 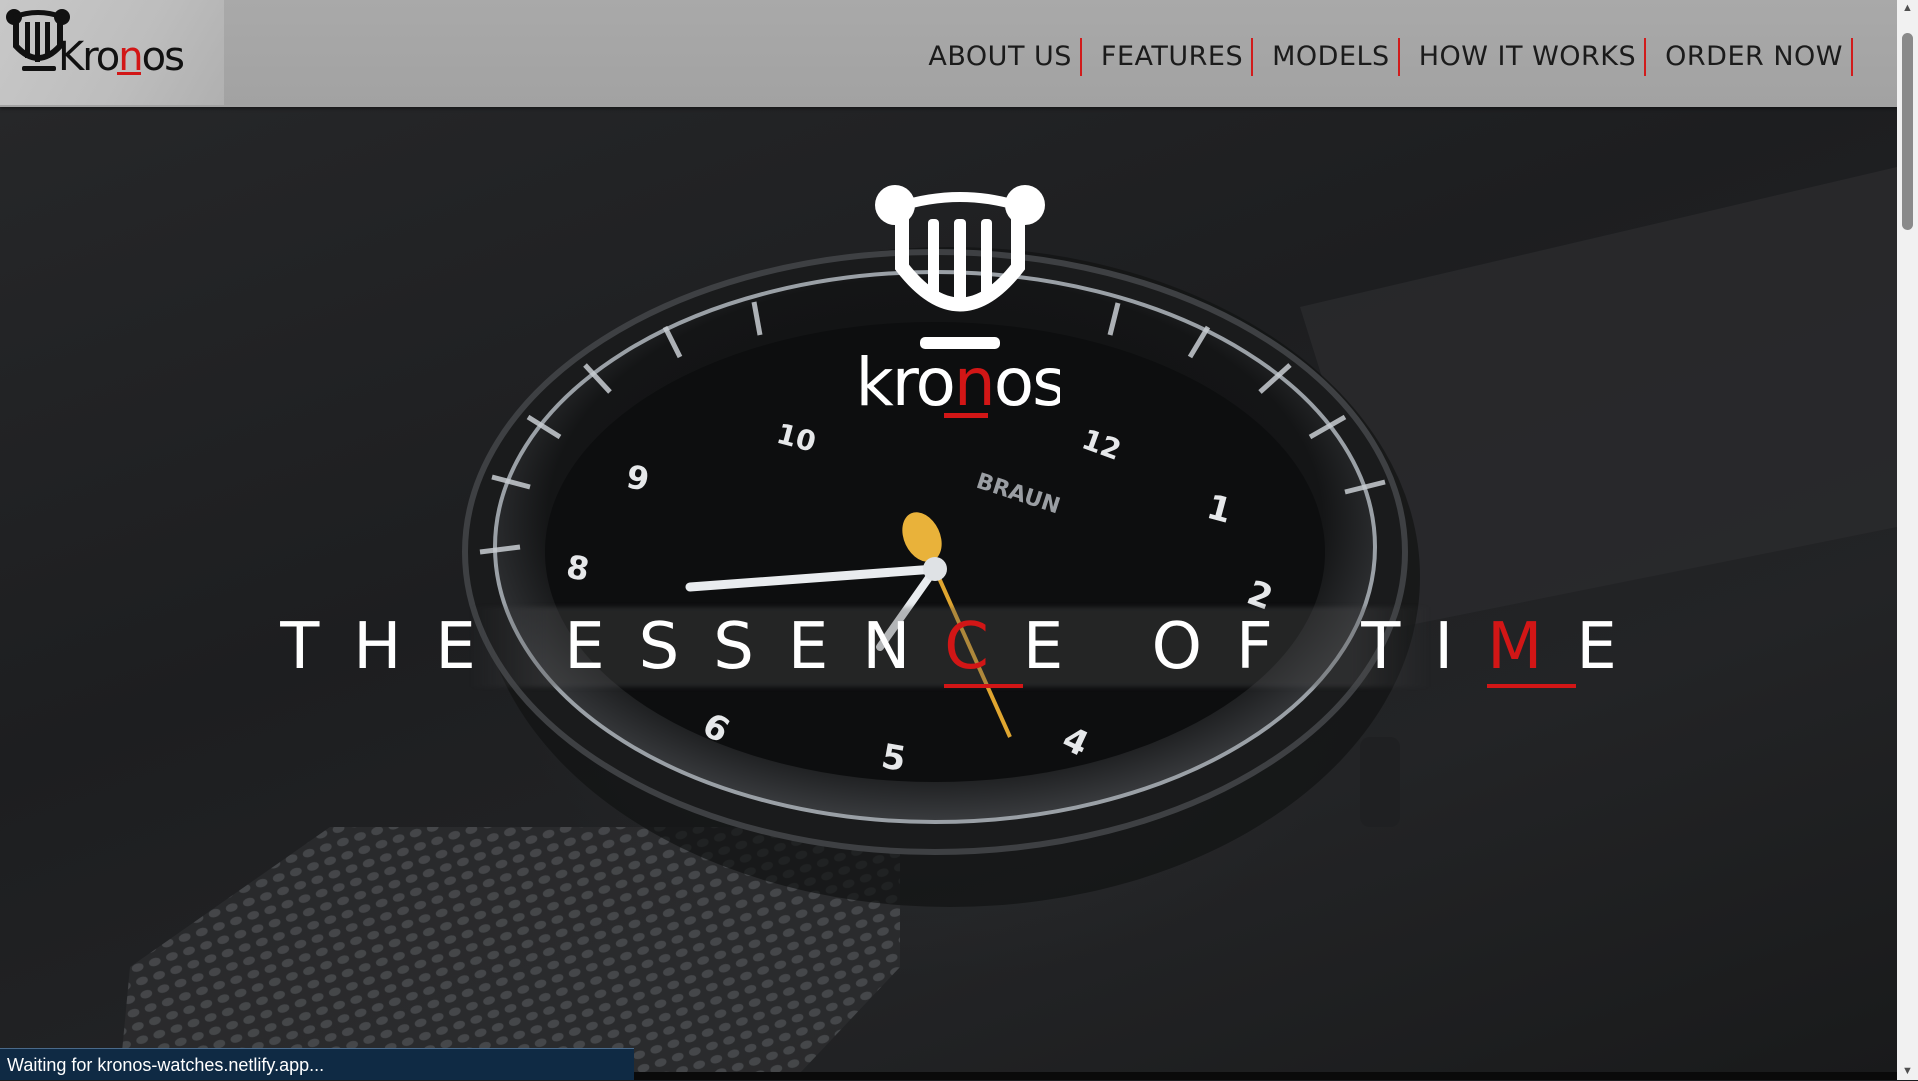 What do you see at coordinates (1326, 57) in the screenshot?
I see `nav-models: MODELS` at bounding box center [1326, 57].